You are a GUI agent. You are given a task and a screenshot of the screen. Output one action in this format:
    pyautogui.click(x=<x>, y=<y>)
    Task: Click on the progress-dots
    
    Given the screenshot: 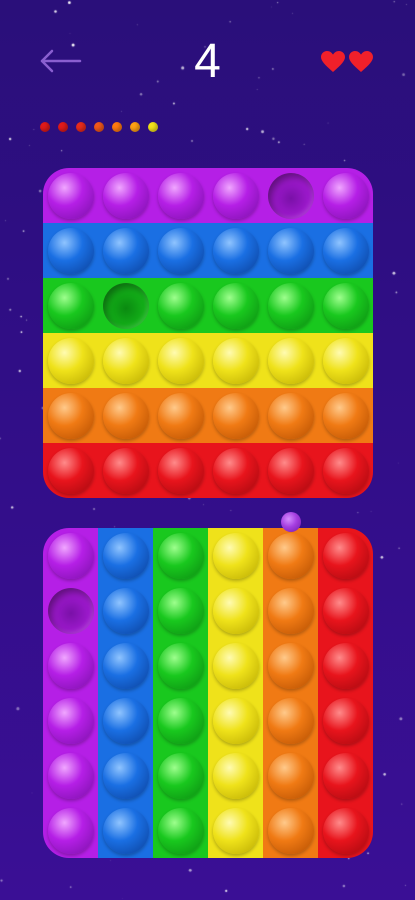 What is the action you would take?
    pyautogui.click(x=99, y=127)
    